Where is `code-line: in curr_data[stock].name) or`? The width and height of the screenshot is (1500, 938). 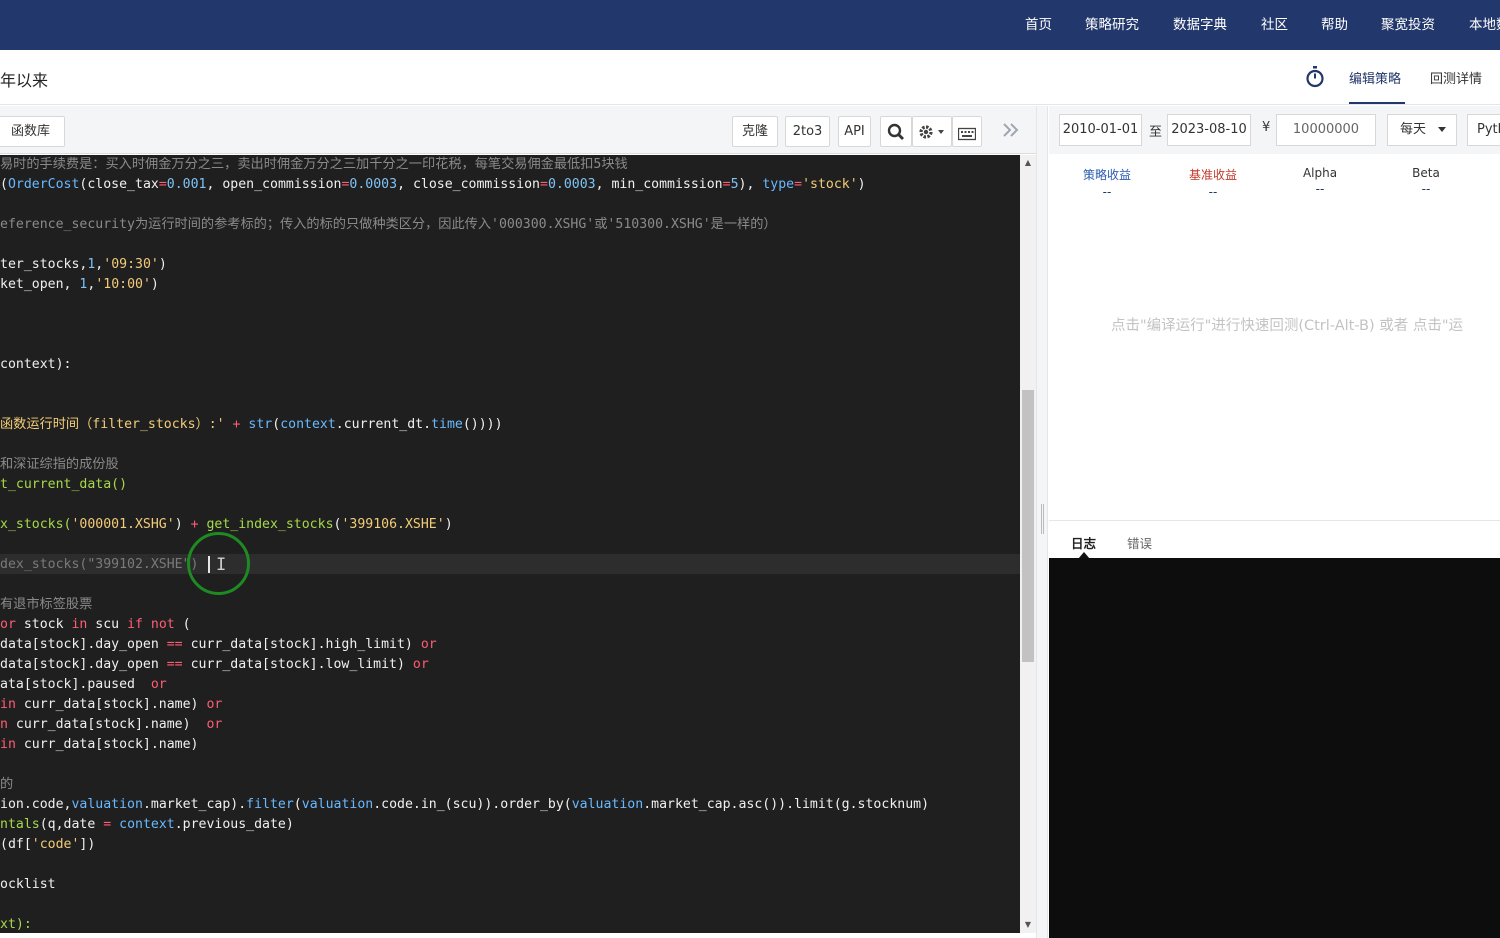
code-line: in curr_data[stock].name) or is located at coordinates (111, 704).